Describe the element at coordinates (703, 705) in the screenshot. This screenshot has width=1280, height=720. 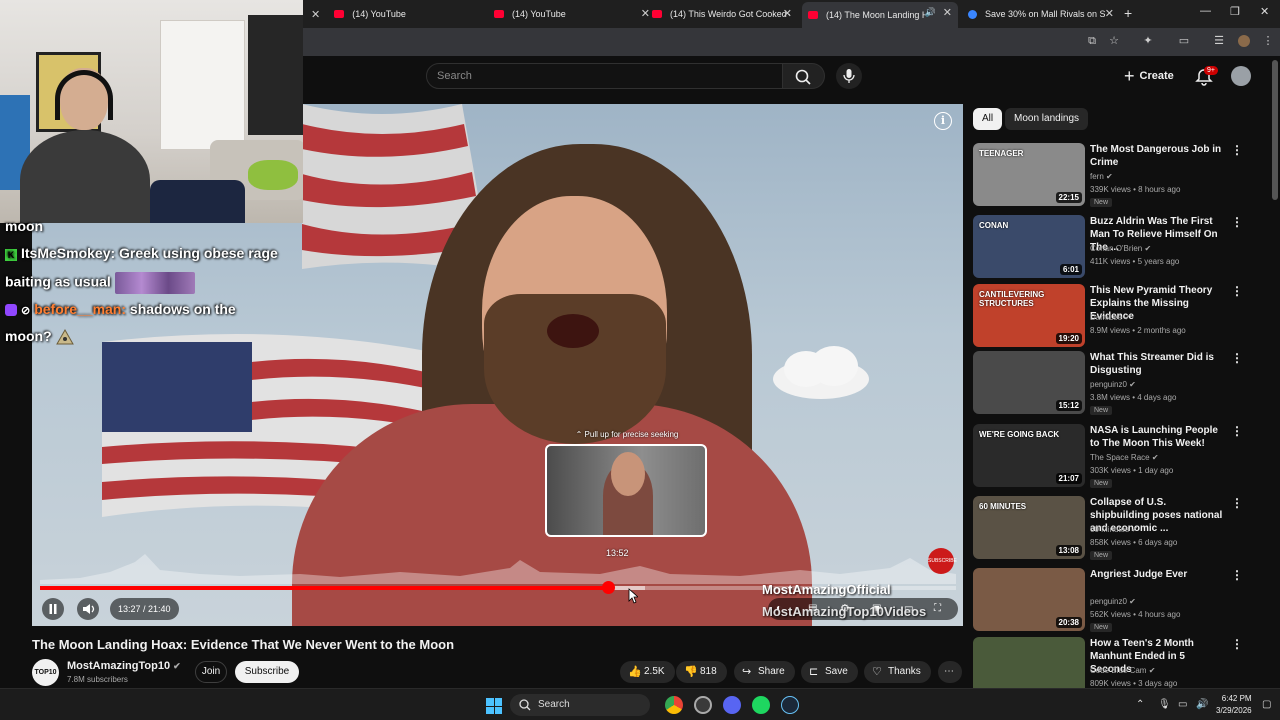
I see `obs-icon` at that location.